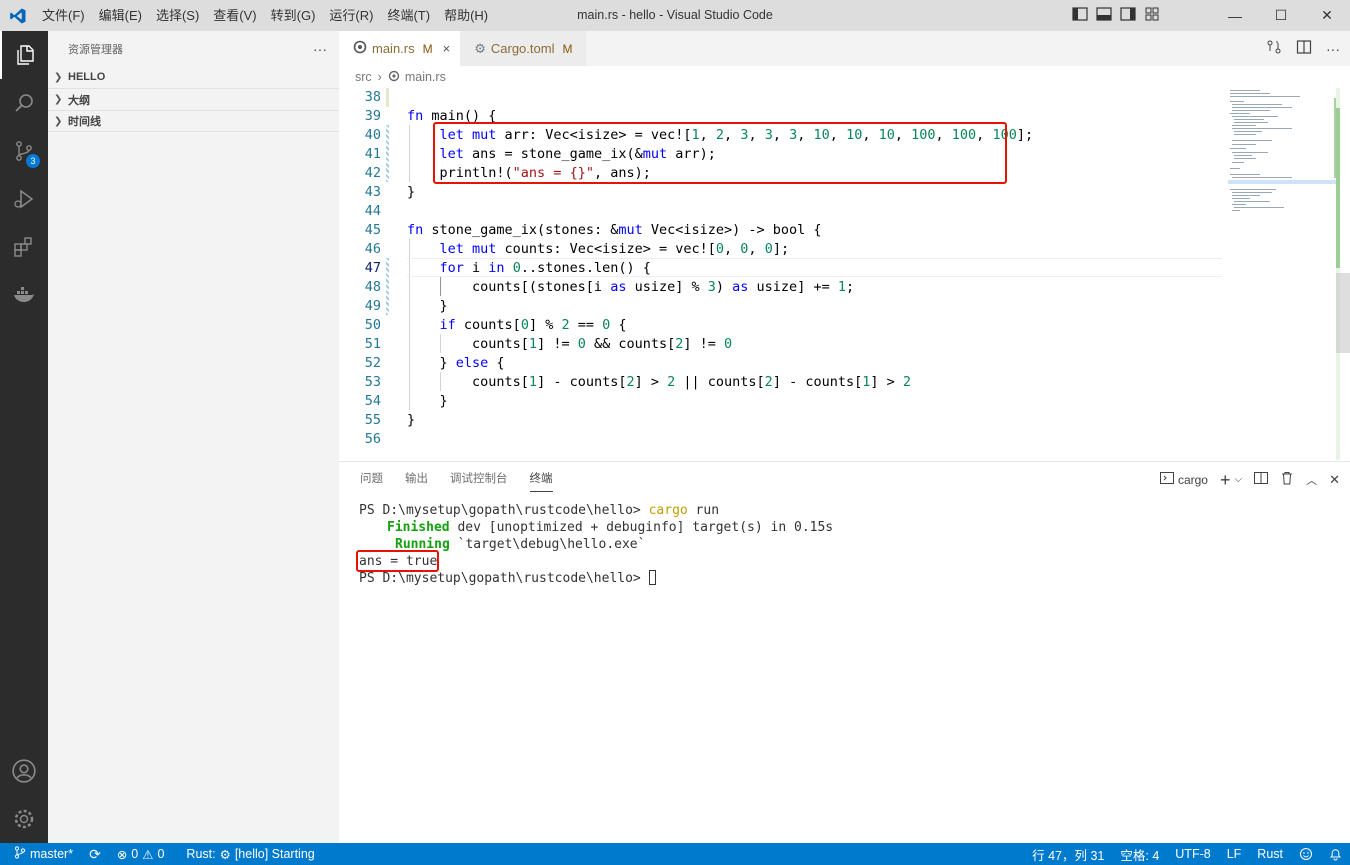 The height and width of the screenshot is (865, 1350). What do you see at coordinates (1304, 48) in the screenshot?
I see `split-editor-icon` at bounding box center [1304, 48].